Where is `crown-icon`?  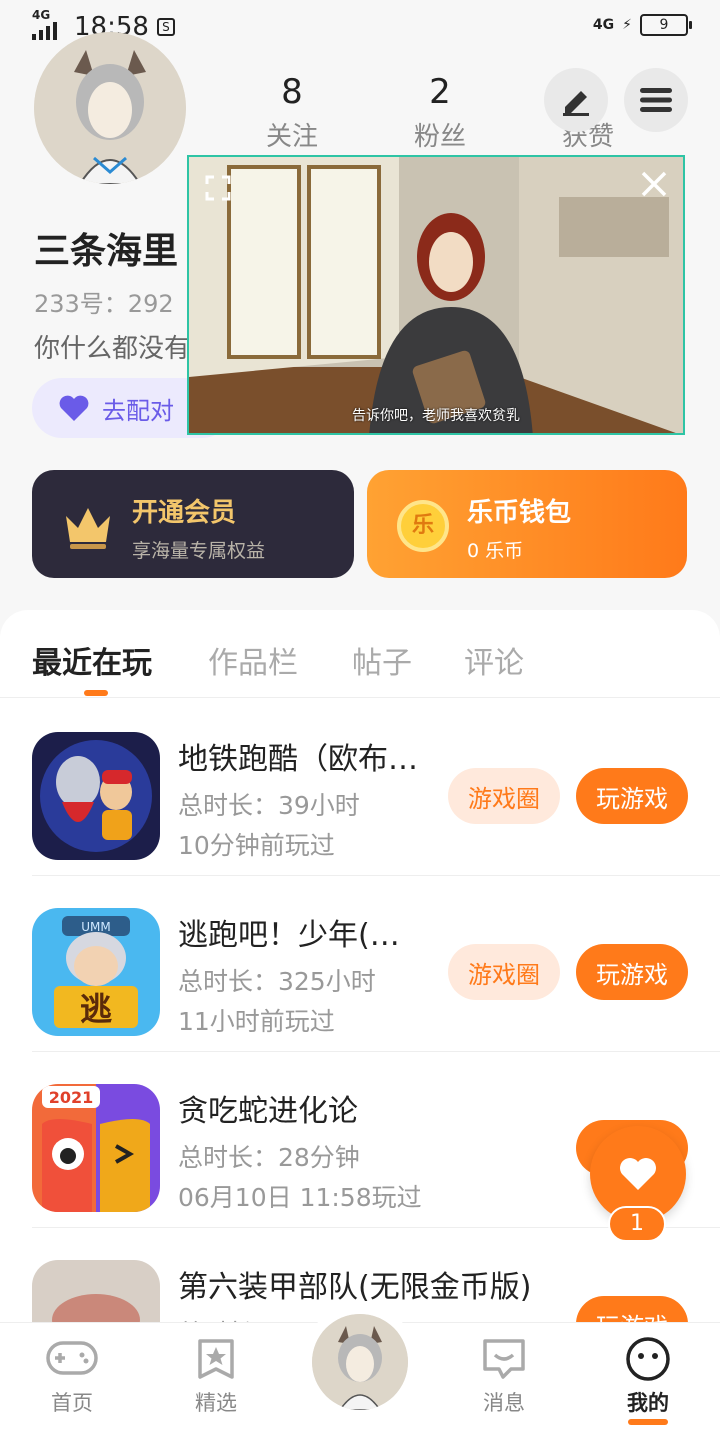 crown-icon is located at coordinates (88, 528).